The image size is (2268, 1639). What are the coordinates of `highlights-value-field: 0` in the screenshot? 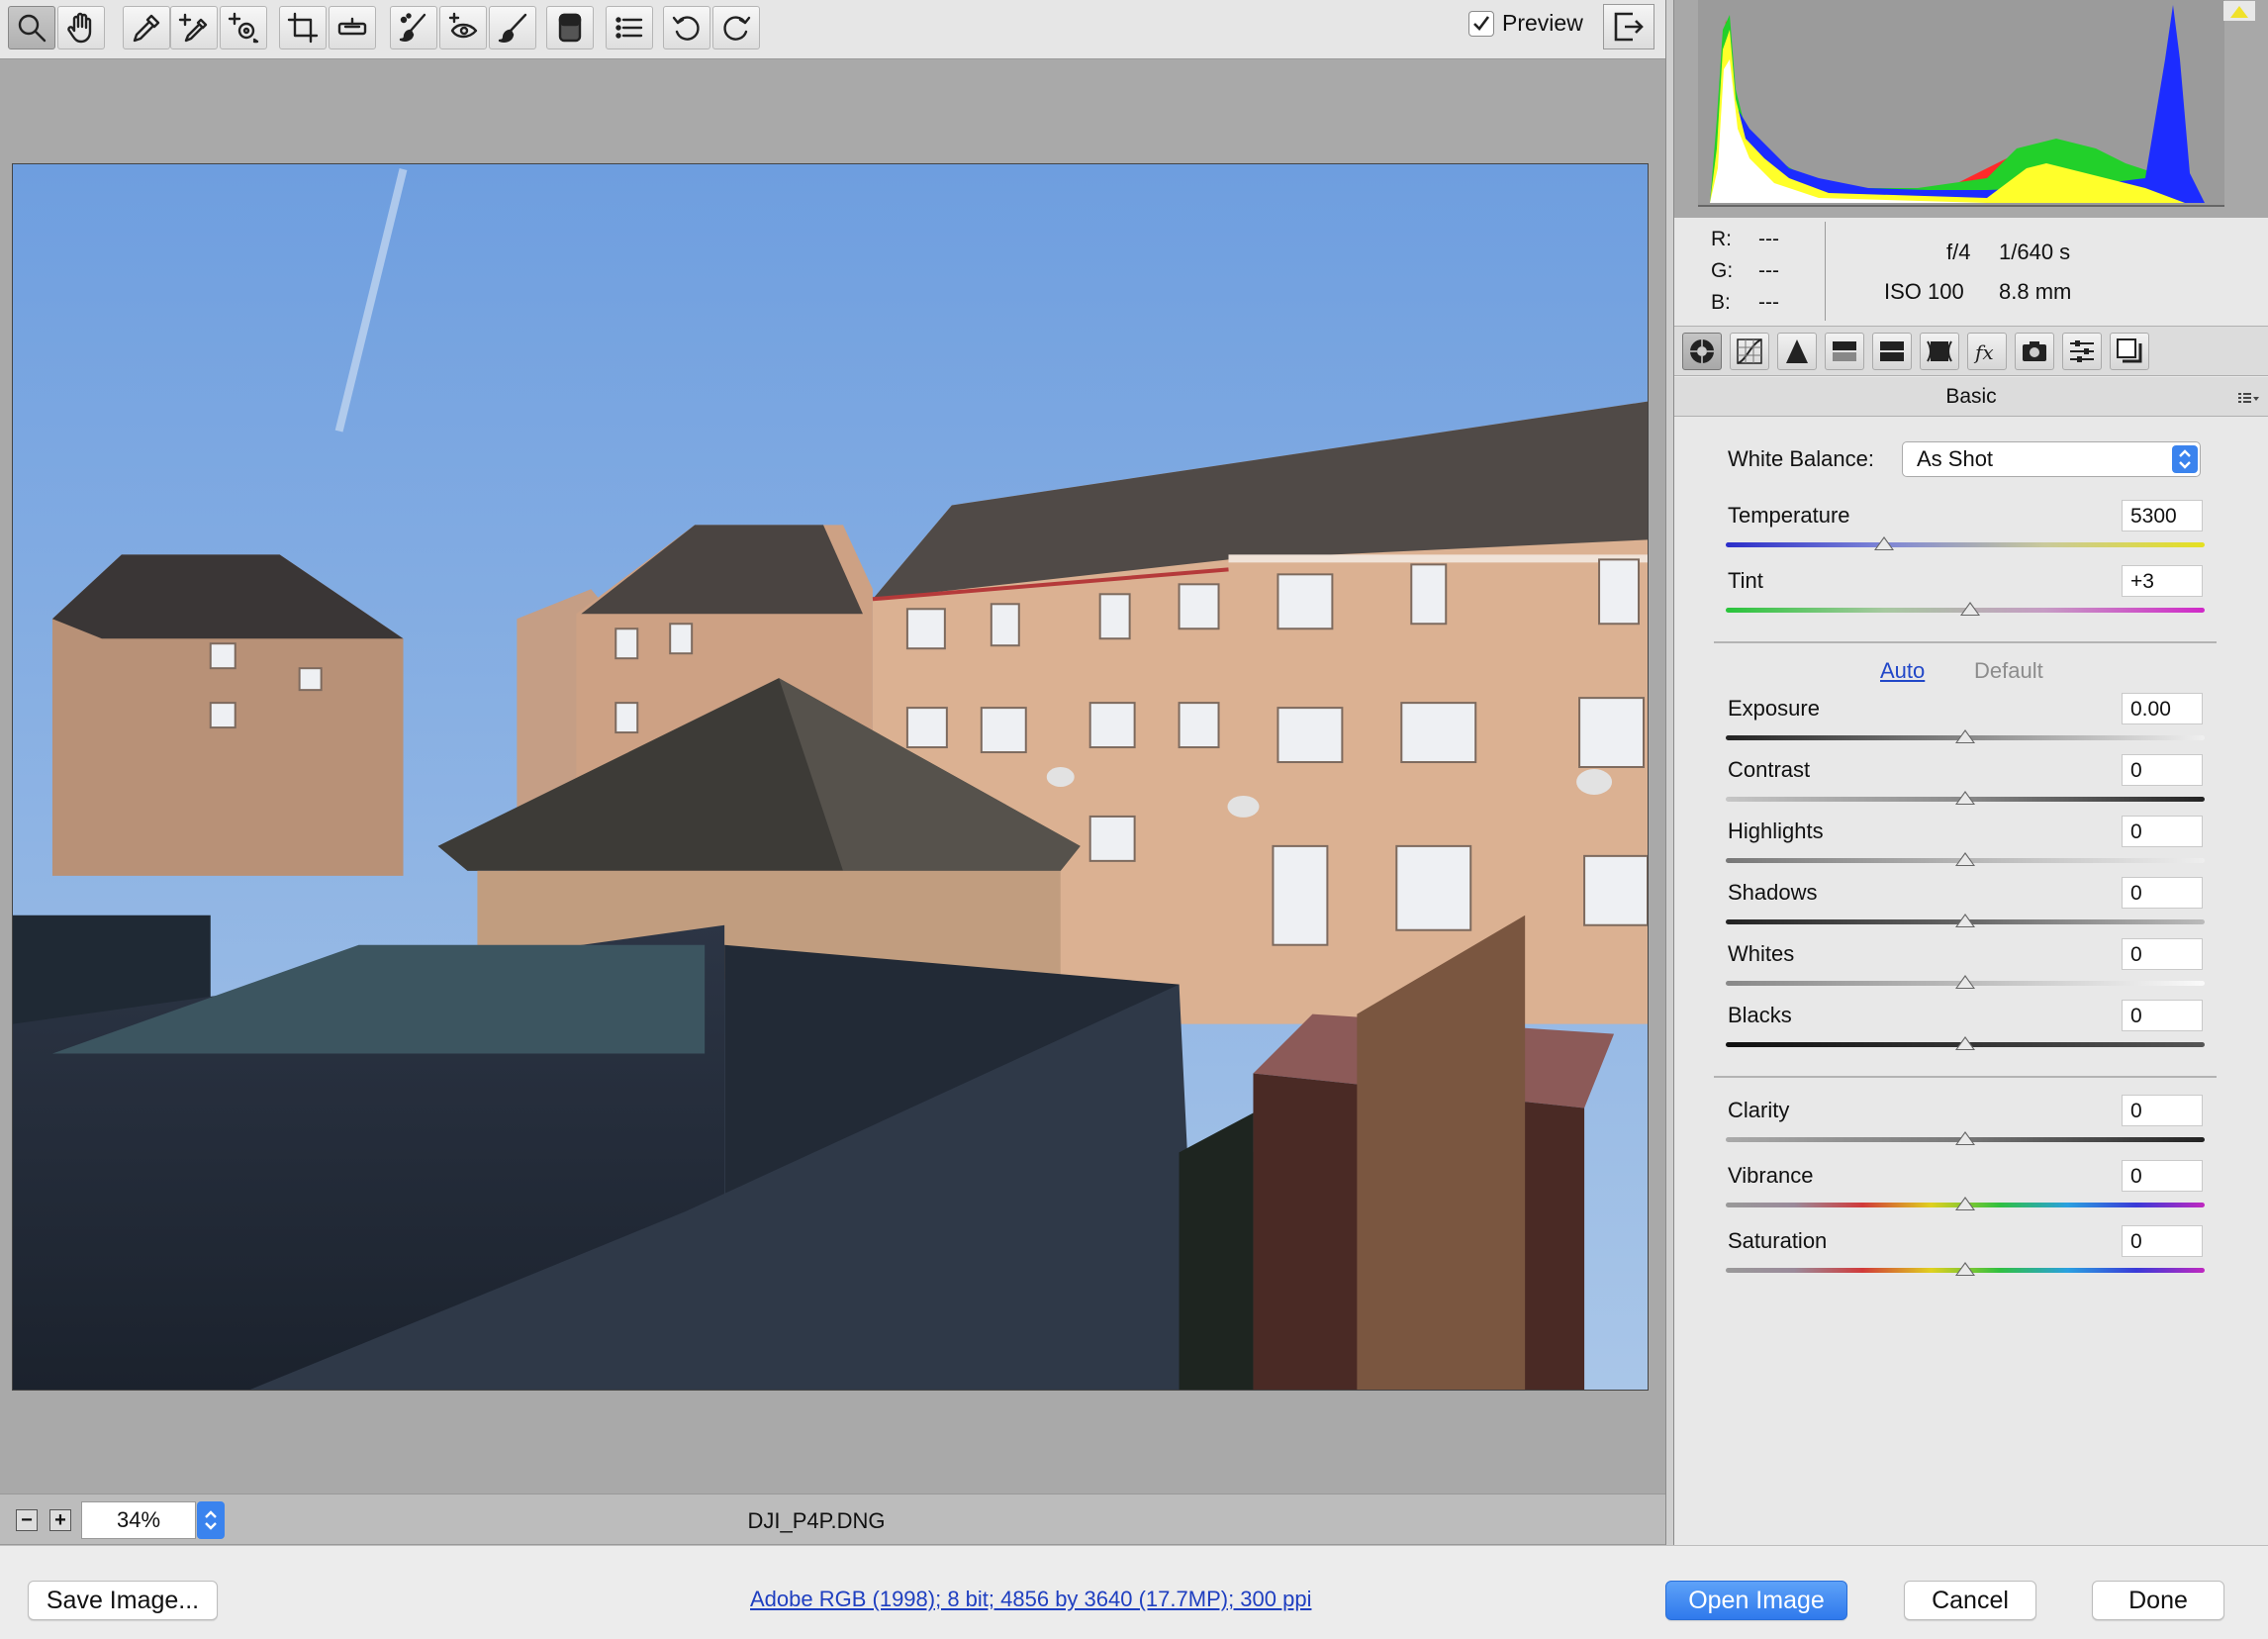 It's located at (2163, 831).